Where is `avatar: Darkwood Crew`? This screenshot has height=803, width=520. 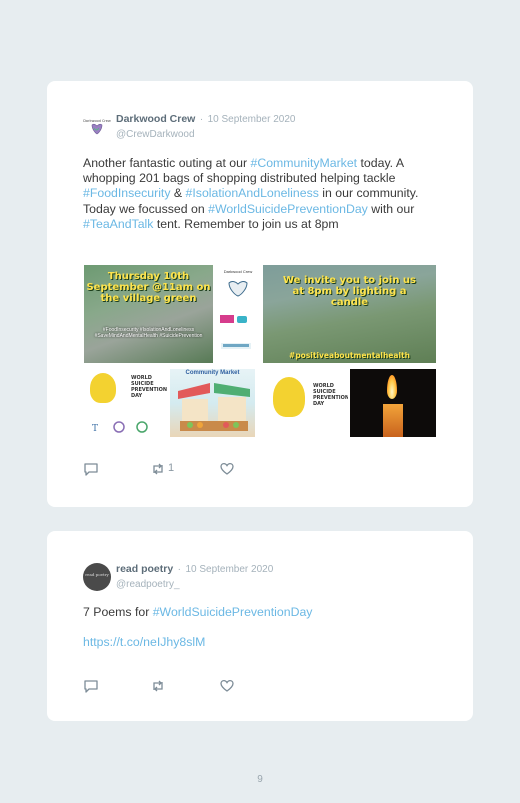 avatar: Darkwood Crew is located at coordinates (97, 127).